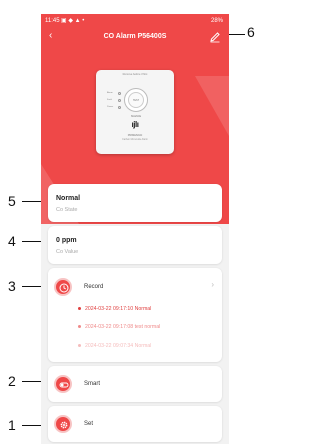  Describe the element at coordinates (135, 74) in the screenshot. I see `device-sticker-text: Remove before if first` at that location.